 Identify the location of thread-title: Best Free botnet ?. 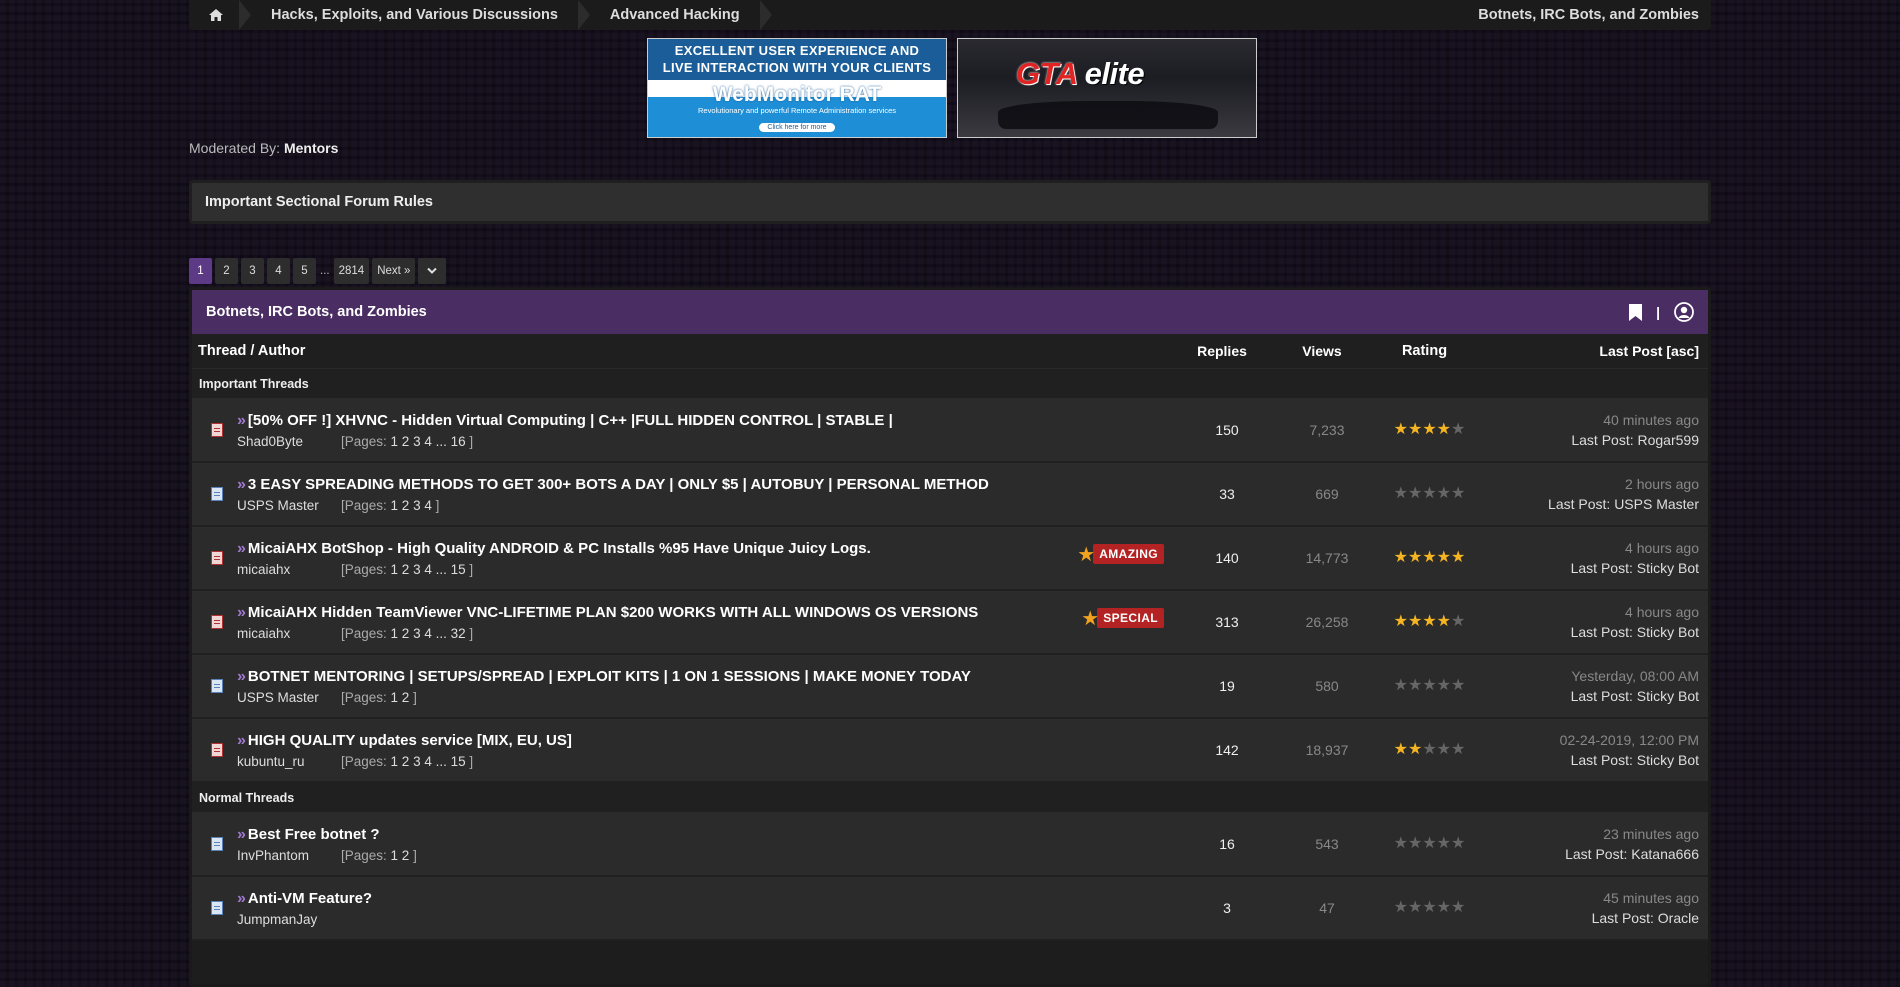
(314, 834).